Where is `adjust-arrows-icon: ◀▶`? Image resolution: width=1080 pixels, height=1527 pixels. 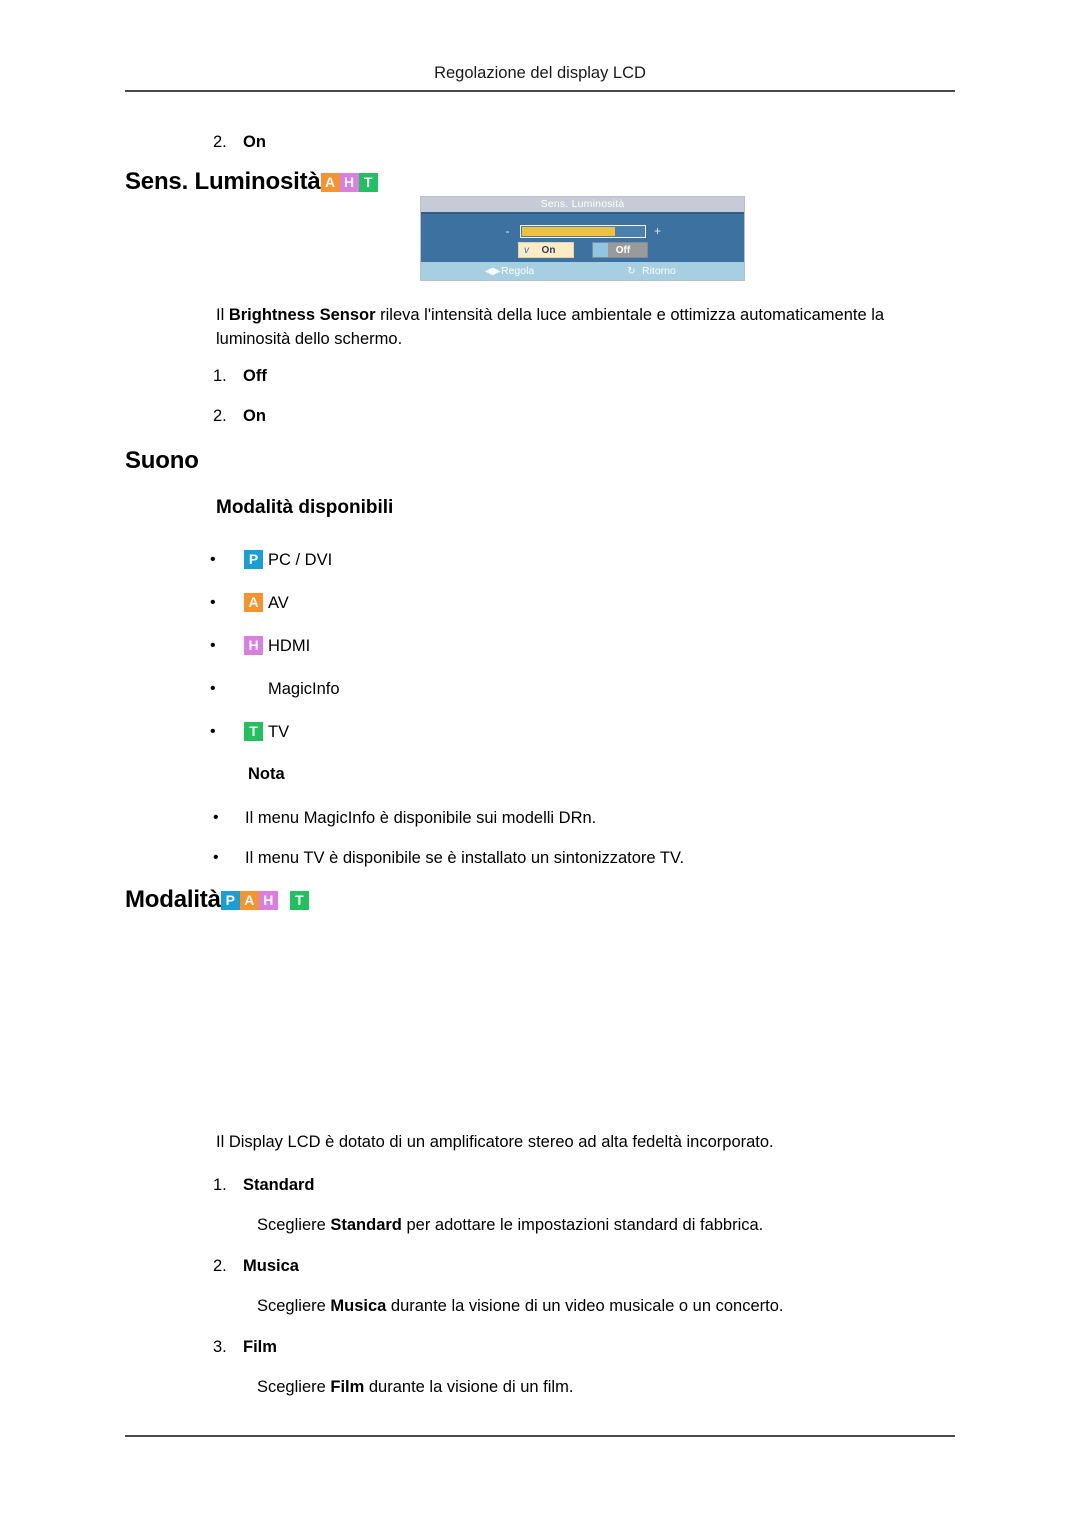 adjust-arrows-icon: ◀▶ is located at coordinates (493, 271).